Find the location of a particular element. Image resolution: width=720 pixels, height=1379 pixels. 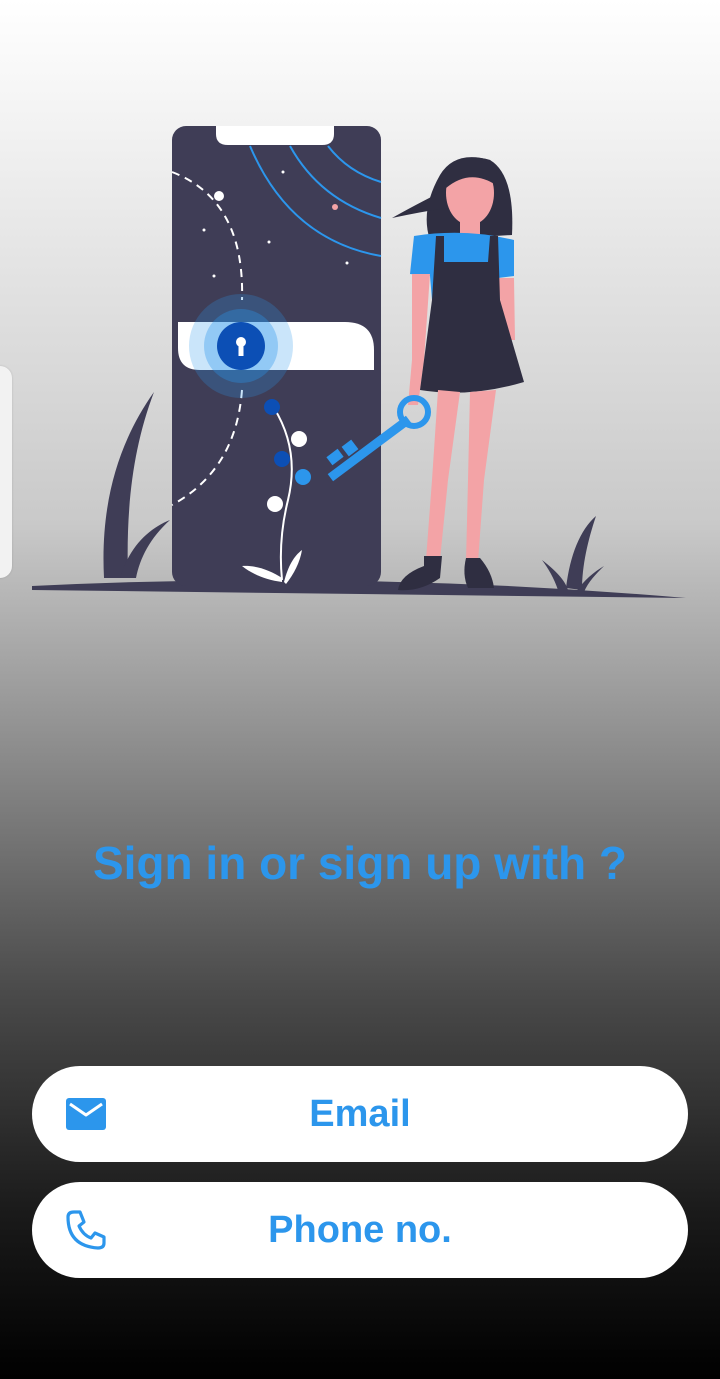

email-sign-in-button: Email is located at coordinates (360, 1114).